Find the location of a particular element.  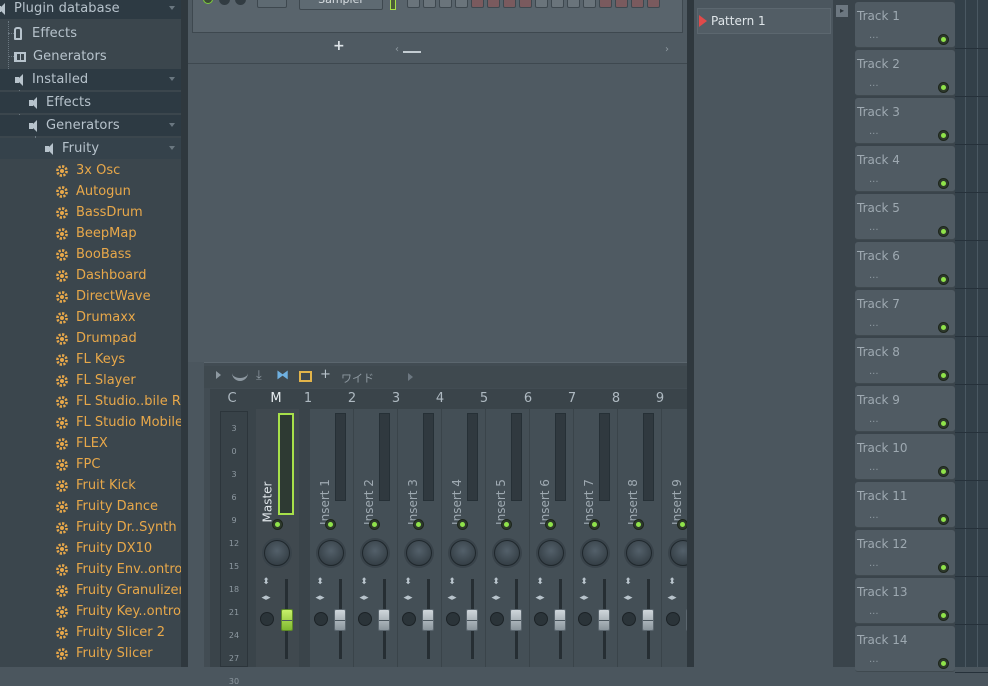

channel-number-button is located at coordinates (272, 4).